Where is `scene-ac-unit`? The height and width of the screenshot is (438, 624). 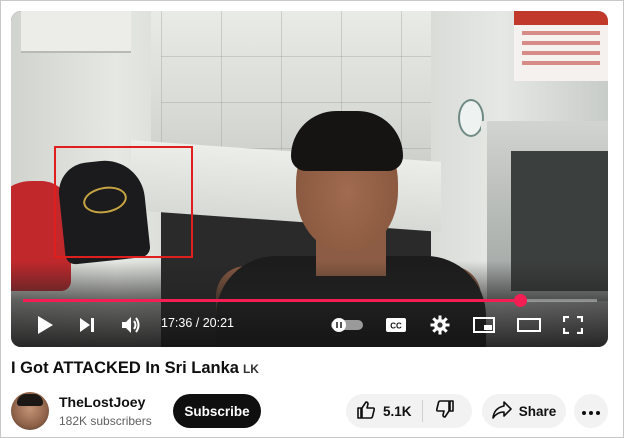 scene-ac-unit is located at coordinates (76, 32).